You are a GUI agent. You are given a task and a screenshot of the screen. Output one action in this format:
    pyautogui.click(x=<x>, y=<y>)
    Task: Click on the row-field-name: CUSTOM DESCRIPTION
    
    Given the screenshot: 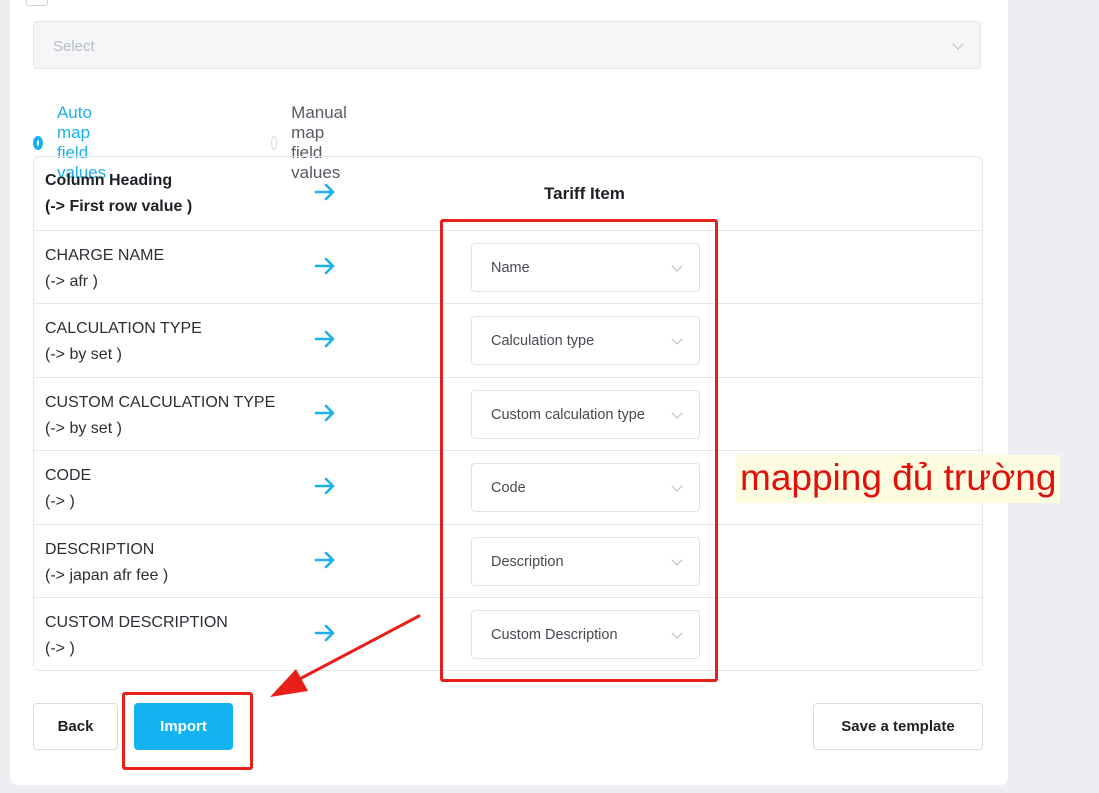 What is the action you would take?
    pyautogui.click(x=136, y=622)
    